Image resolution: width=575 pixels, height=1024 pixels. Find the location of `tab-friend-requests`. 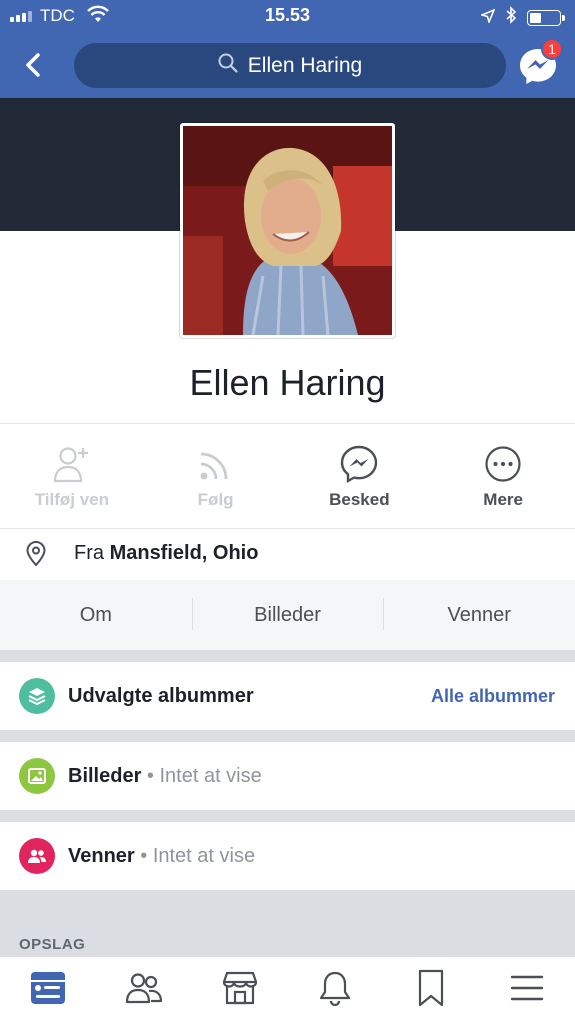

tab-friend-requests is located at coordinates (144, 990).